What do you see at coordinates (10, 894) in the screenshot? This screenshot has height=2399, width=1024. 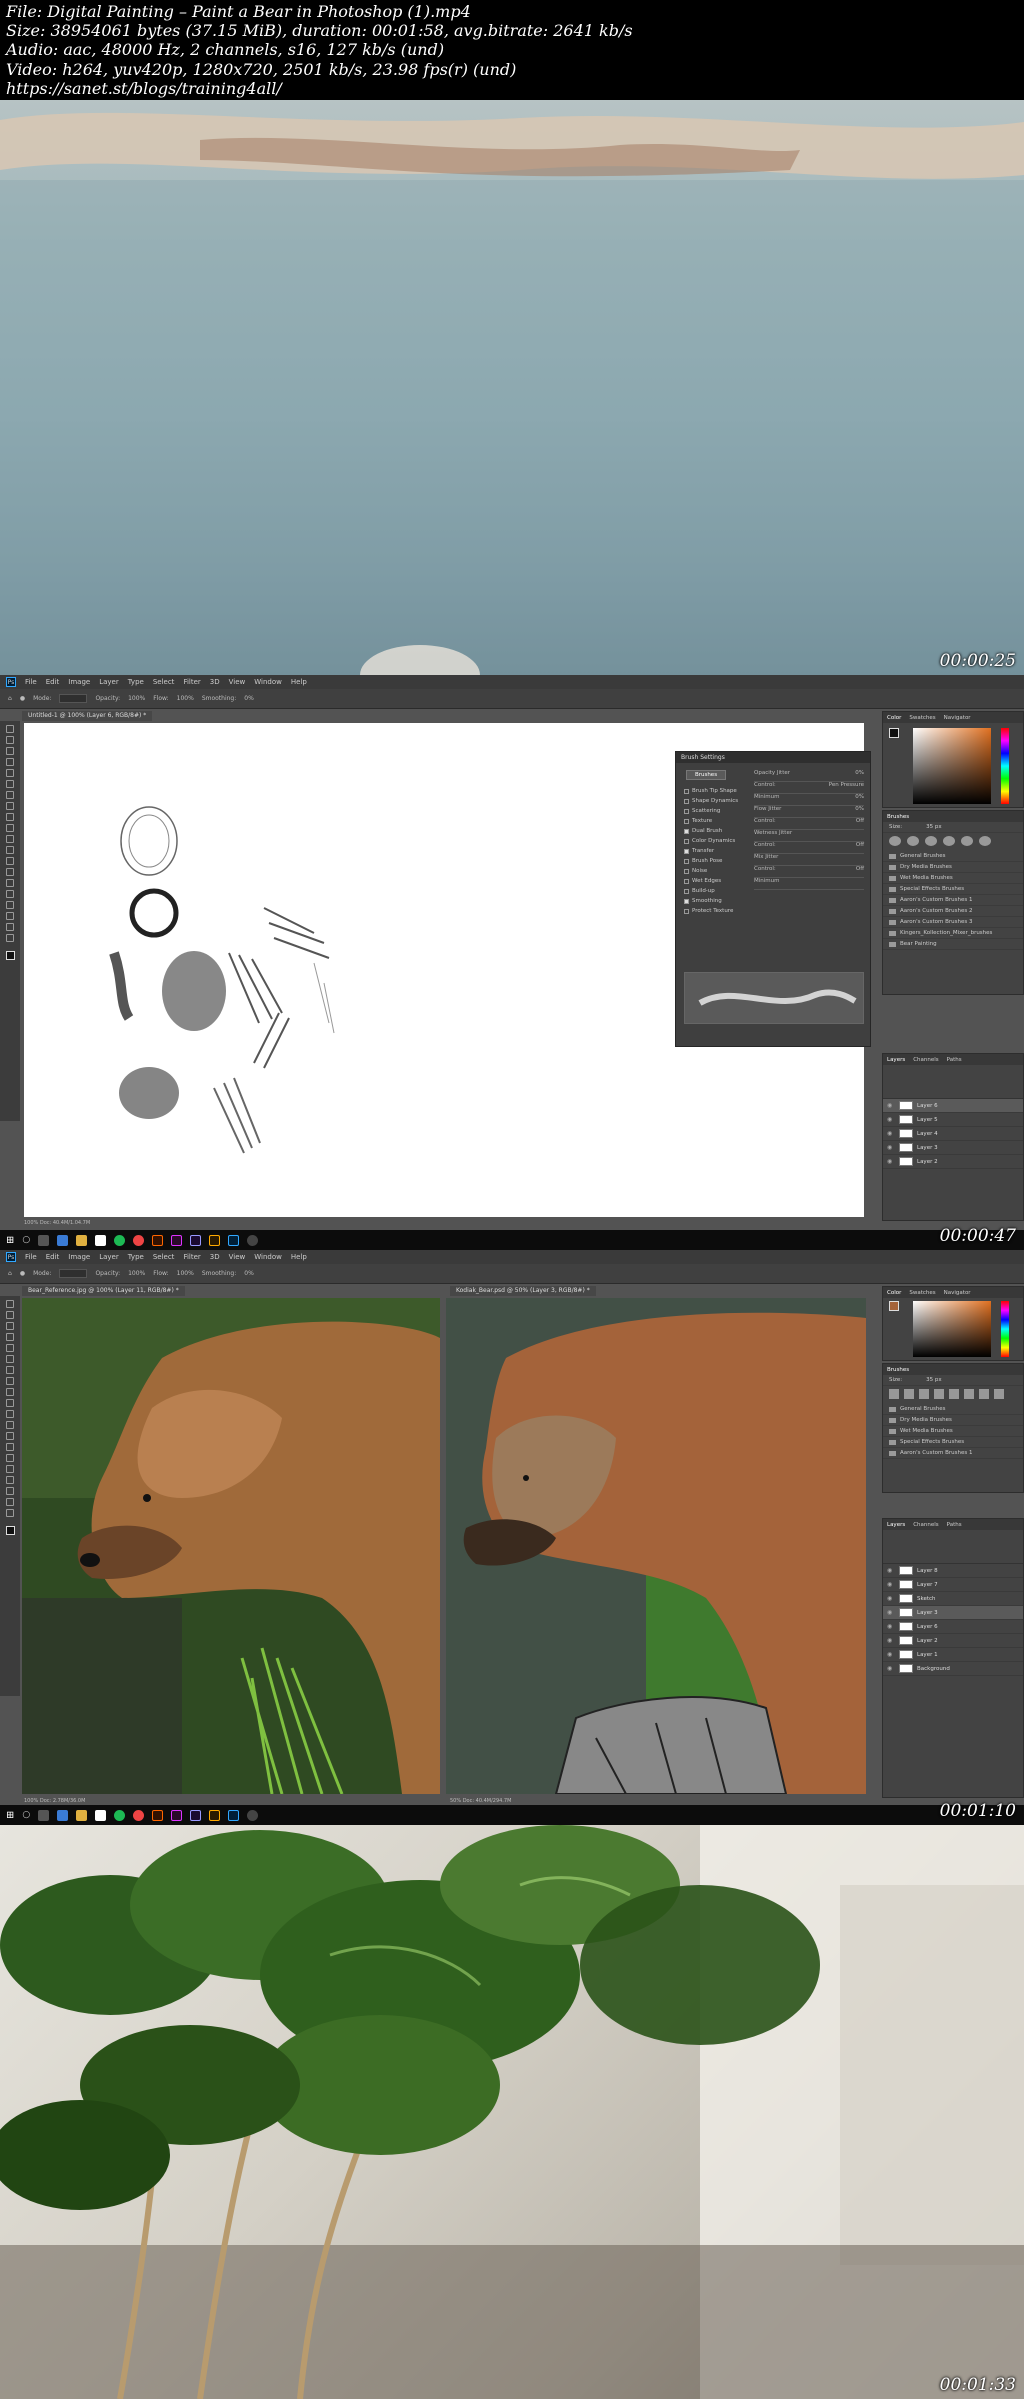 I see `type-tool-icon` at bounding box center [10, 894].